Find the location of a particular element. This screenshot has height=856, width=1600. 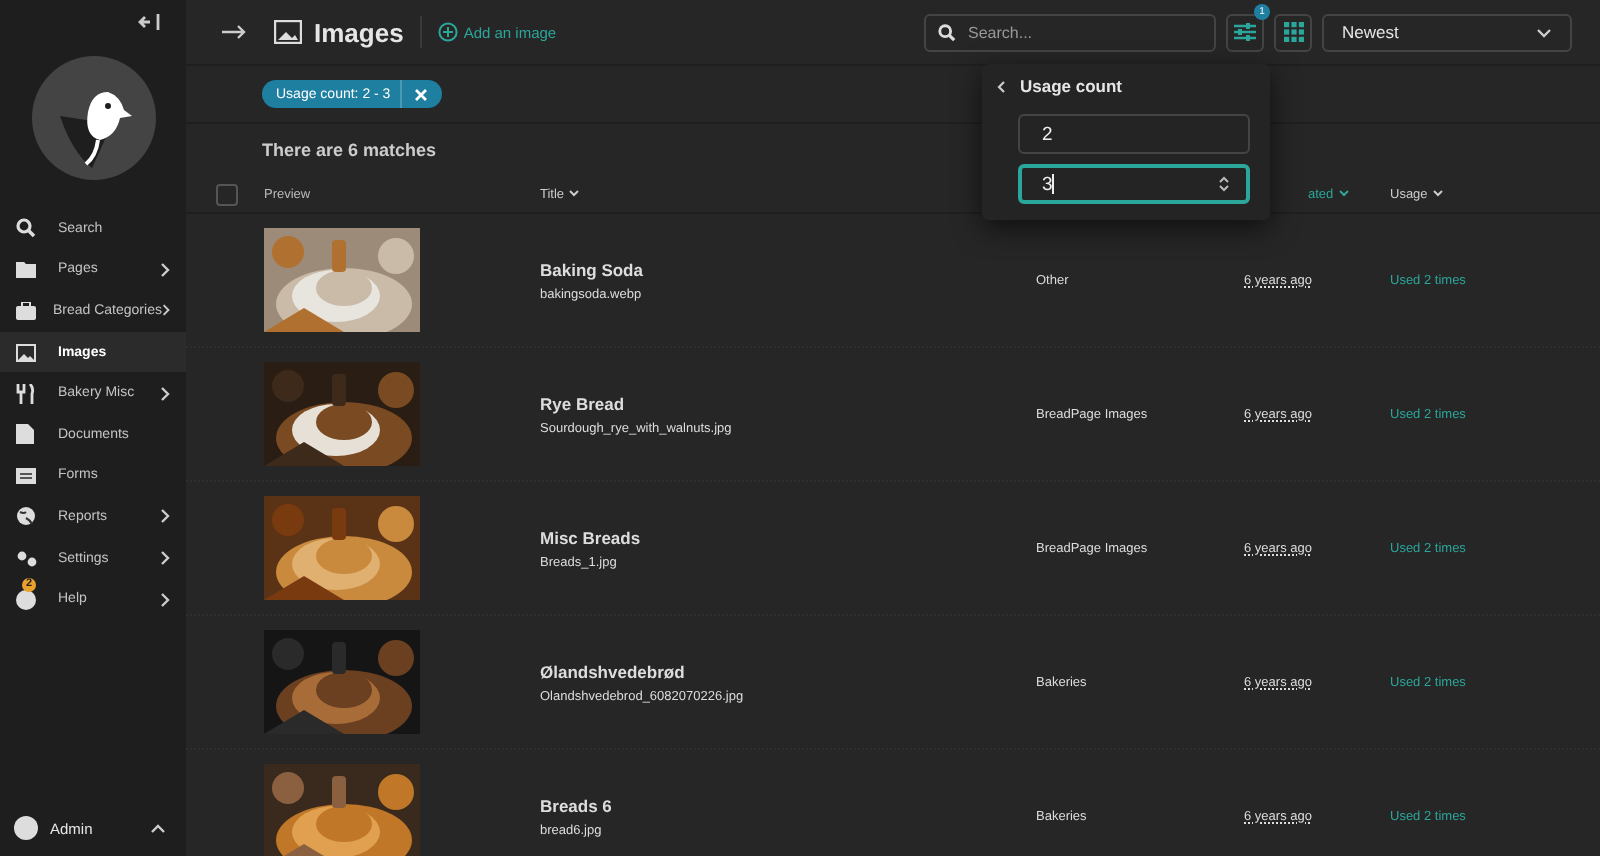

utensils-icon is located at coordinates (26, 393).